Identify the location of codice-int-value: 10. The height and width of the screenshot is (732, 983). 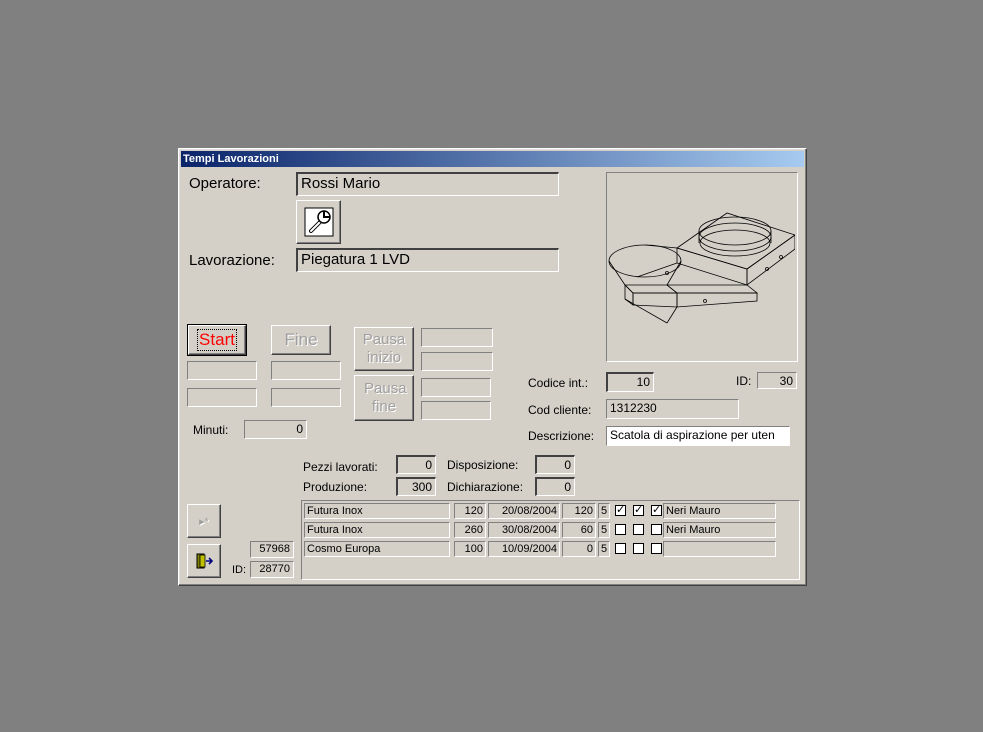
(643, 382).